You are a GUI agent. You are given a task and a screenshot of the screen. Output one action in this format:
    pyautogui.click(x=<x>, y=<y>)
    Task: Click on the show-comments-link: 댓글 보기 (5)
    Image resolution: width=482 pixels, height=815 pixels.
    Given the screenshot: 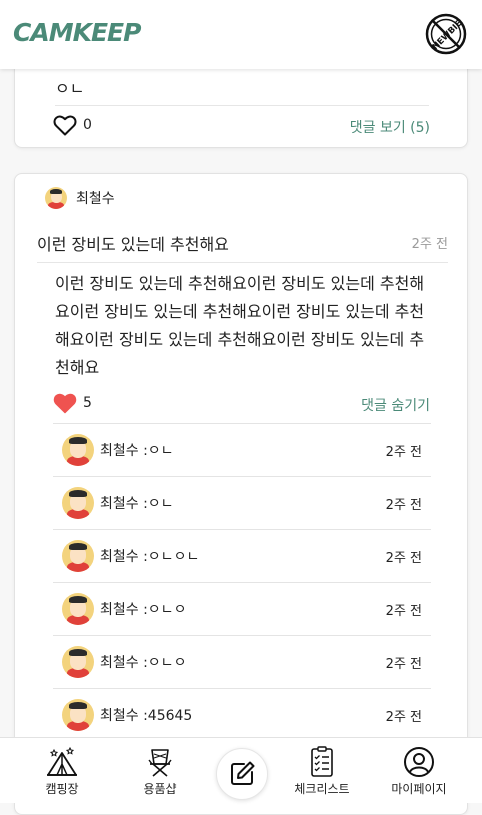 What is the action you would take?
    pyautogui.click(x=390, y=127)
    